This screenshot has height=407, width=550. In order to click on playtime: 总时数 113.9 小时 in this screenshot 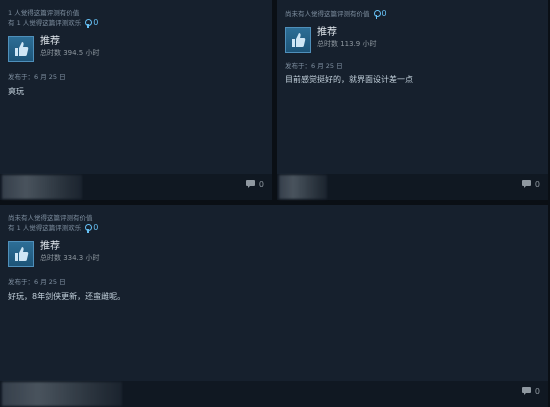, I will do `click(347, 44)`.